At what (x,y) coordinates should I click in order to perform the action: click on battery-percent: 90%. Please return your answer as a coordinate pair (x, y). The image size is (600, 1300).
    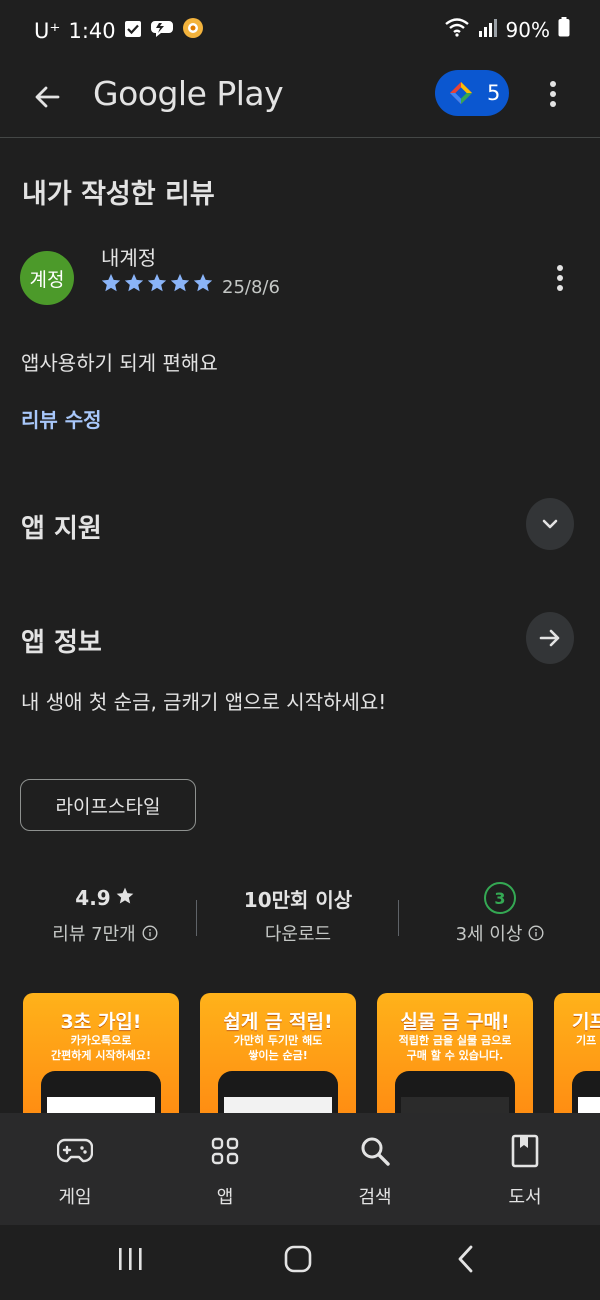
    Looking at the image, I should click on (527, 29).